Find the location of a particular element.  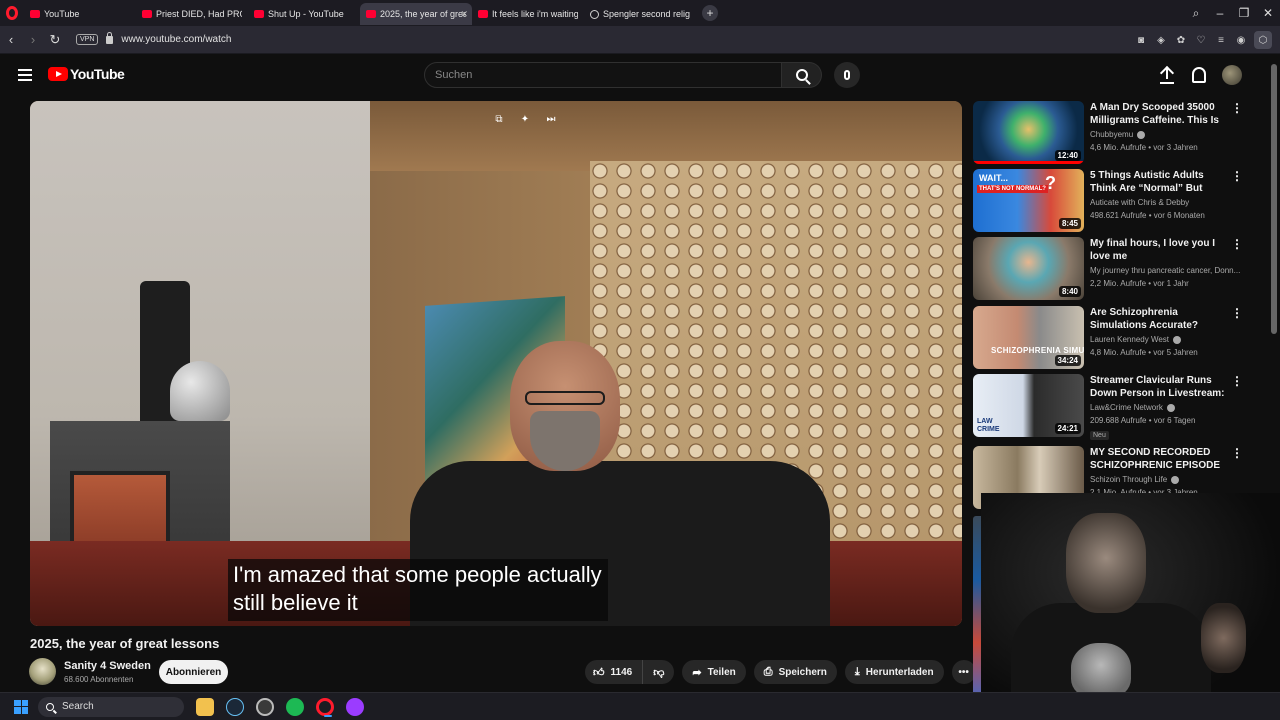

video-thumbnail: 8:40 is located at coordinates (1028, 268).